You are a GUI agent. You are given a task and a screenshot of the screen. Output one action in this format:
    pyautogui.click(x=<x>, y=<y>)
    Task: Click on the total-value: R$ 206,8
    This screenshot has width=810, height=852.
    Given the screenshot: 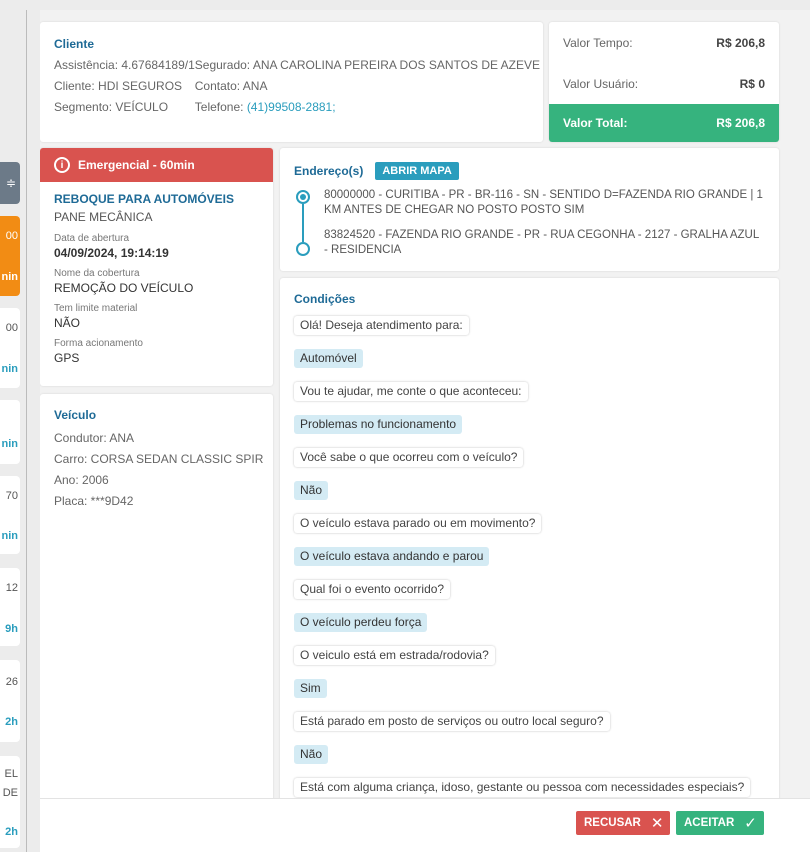 What is the action you would take?
    pyautogui.click(x=740, y=123)
    